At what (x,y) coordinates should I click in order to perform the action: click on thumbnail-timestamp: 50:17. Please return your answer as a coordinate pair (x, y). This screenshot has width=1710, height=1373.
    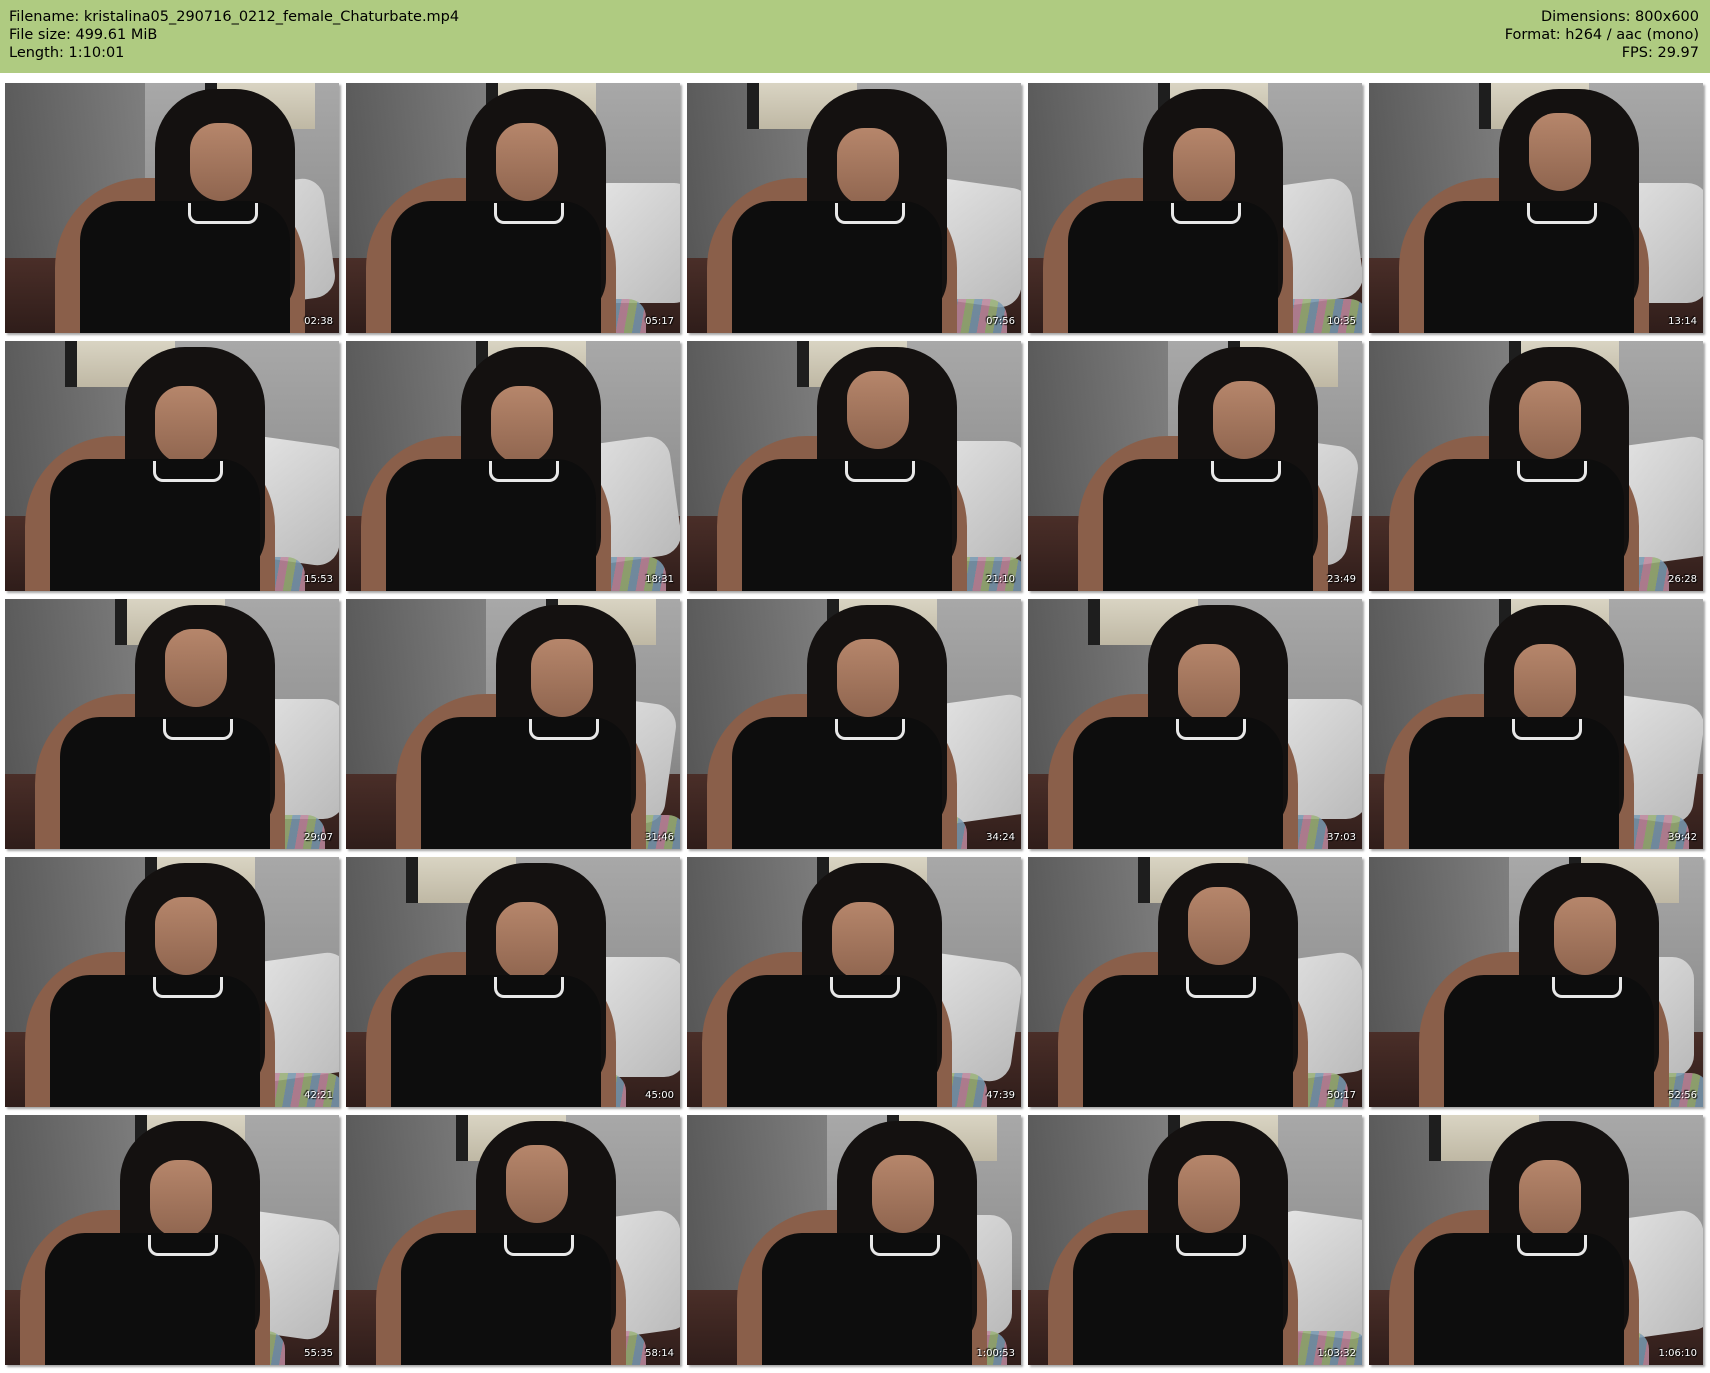
    Looking at the image, I should click on (1341, 1095).